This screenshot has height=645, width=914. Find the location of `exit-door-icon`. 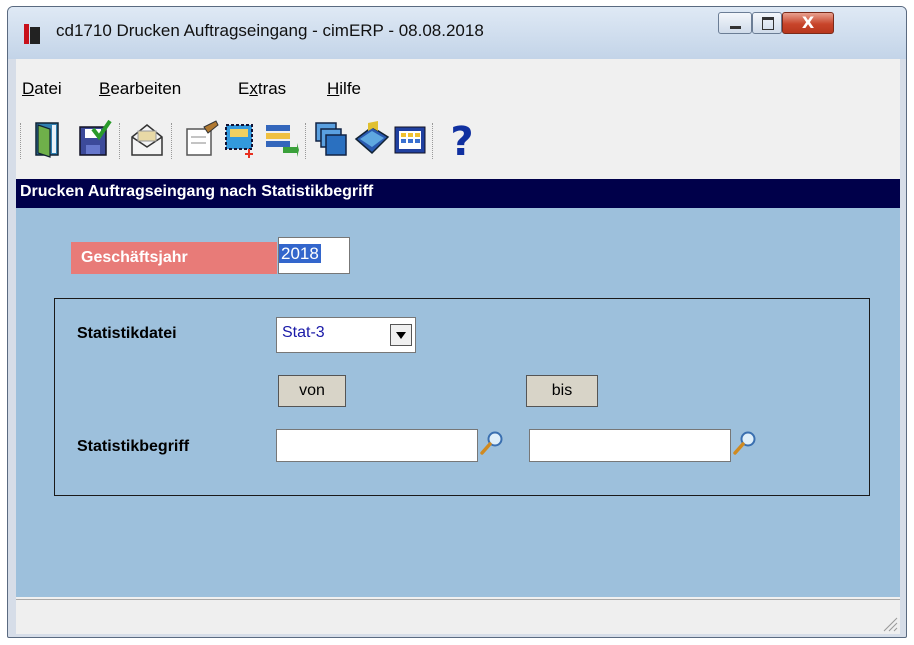

exit-door-icon is located at coordinates (50, 139).